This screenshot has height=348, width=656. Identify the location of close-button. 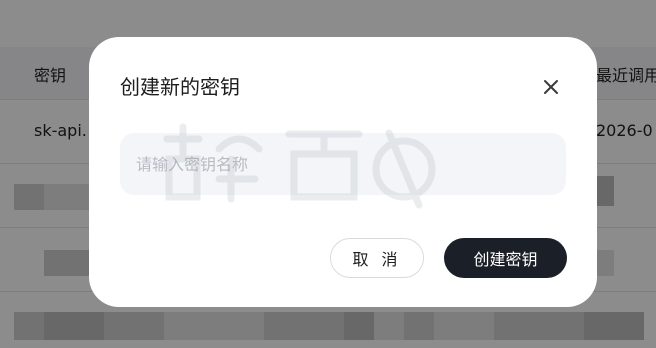
(551, 87).